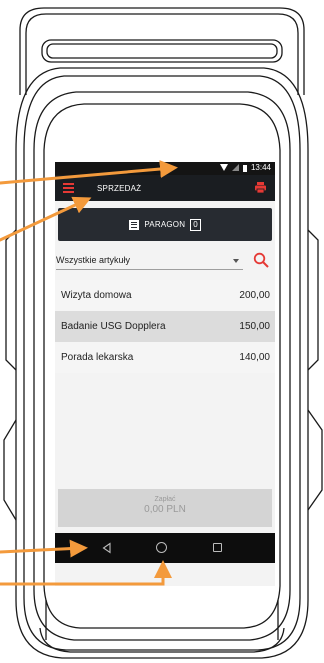 The width and height of the screenshot is (324, 663). What do you see at coordinates (113, 326) in the screenshot?
I see `item-name: Badanie USG Dopplera` at bounding box center [113, 326].